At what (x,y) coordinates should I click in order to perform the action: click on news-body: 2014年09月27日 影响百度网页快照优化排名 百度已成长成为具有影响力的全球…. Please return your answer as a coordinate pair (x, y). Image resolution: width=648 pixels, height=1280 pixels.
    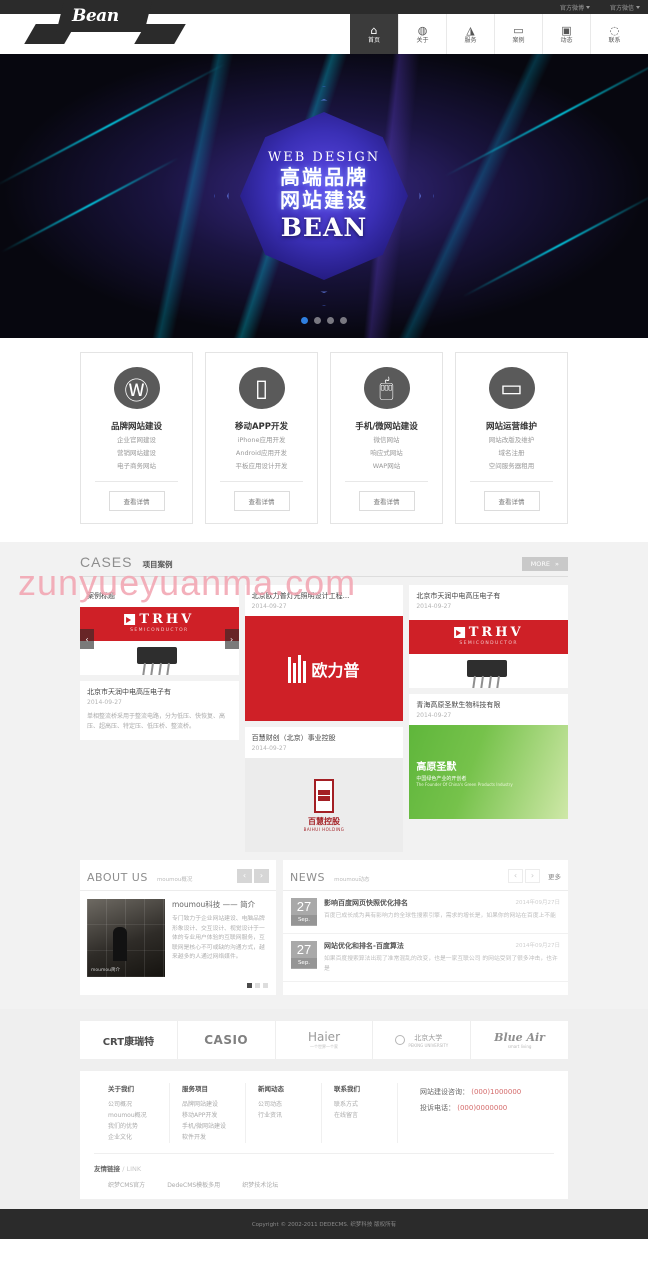
    Looking at the image, I should click on (442, 912).